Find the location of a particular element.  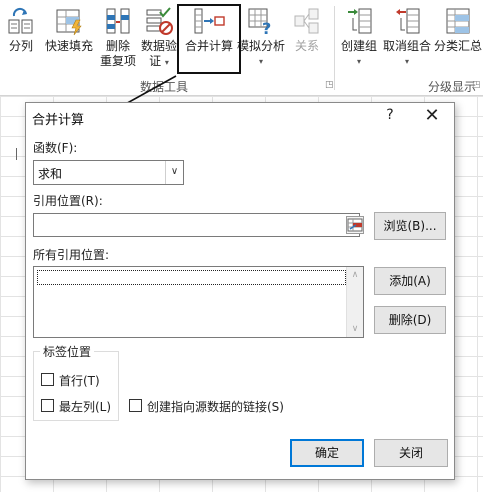

collapse-dialog-icon is located at coordinates (355, 225).